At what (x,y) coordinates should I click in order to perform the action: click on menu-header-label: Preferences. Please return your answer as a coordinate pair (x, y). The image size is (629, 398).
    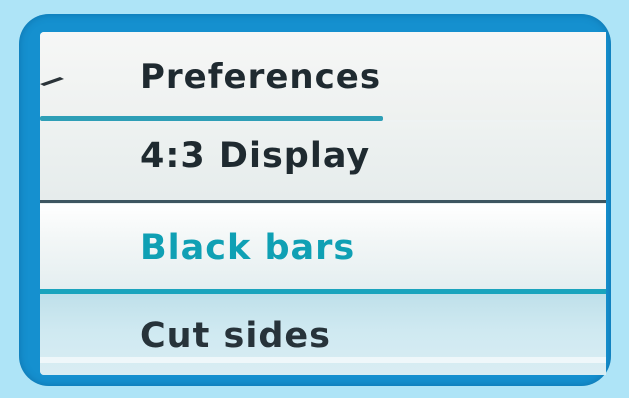
    Looking at the image, I should click on (261, 77).